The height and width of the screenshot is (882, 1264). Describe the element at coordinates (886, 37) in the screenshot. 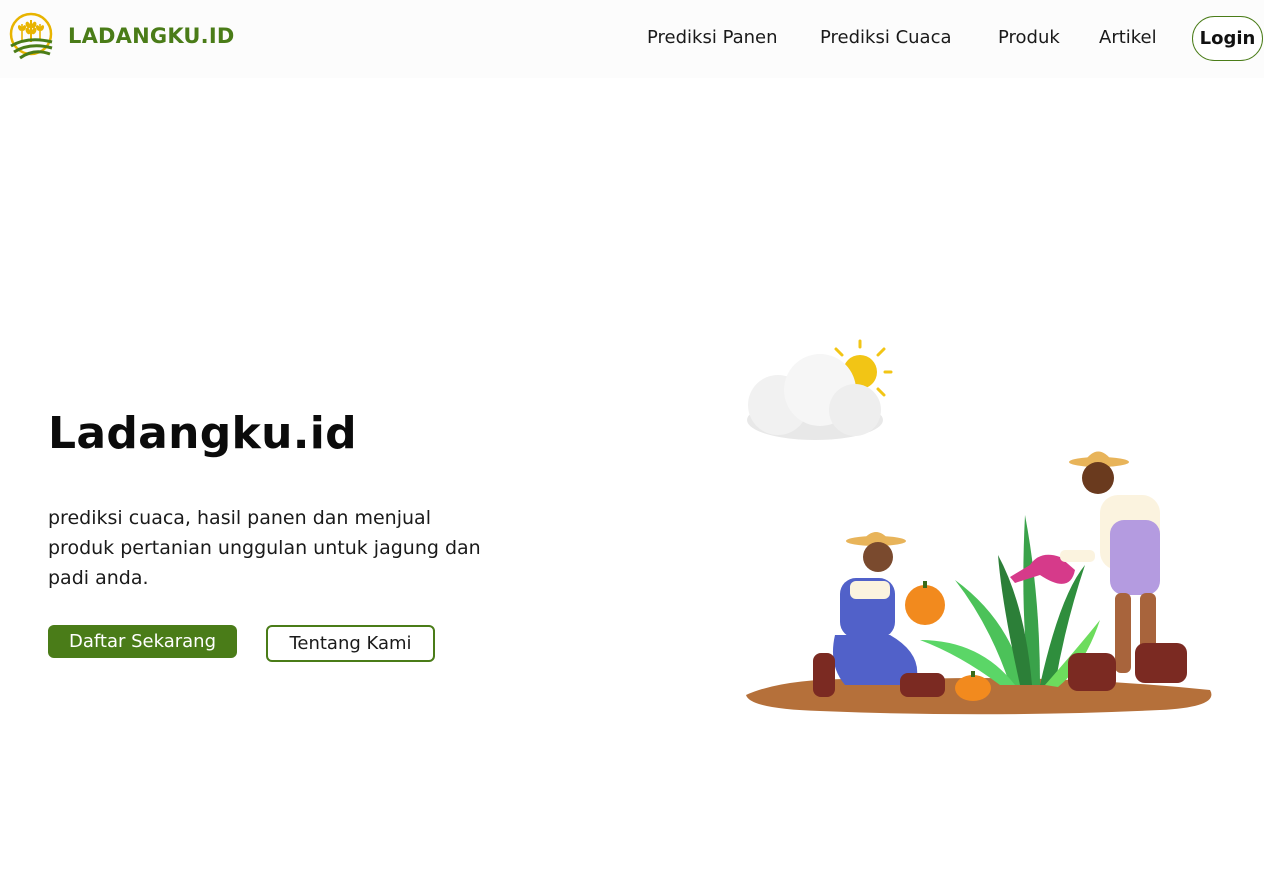

I see `nav-prediksi-cuaca: Prediksi Cuaca` at that location.